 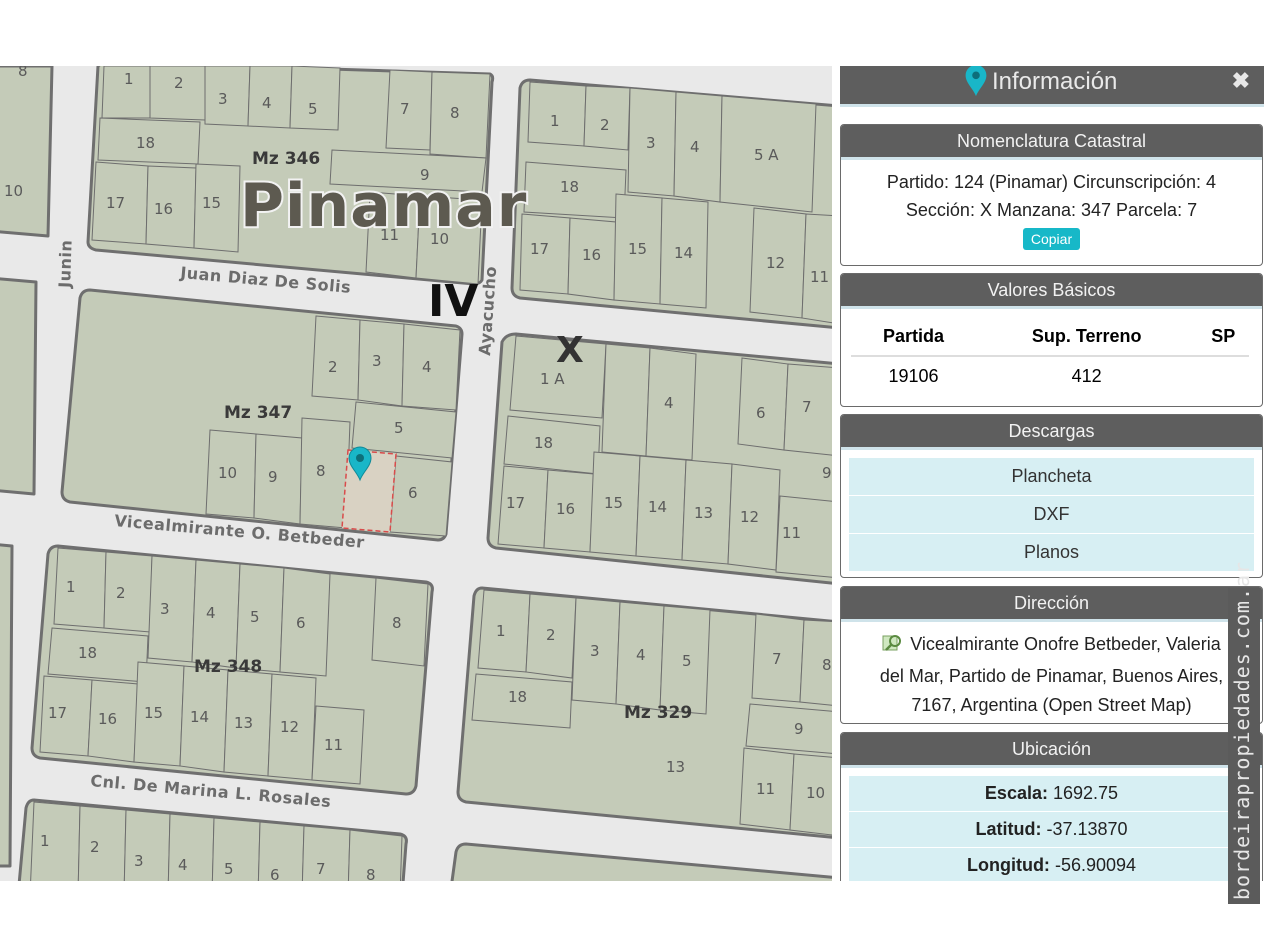 What do you see at coordinates (7, 705) in the screenshot?
I see `block-left-bottom` at bounding box center [7, 705].